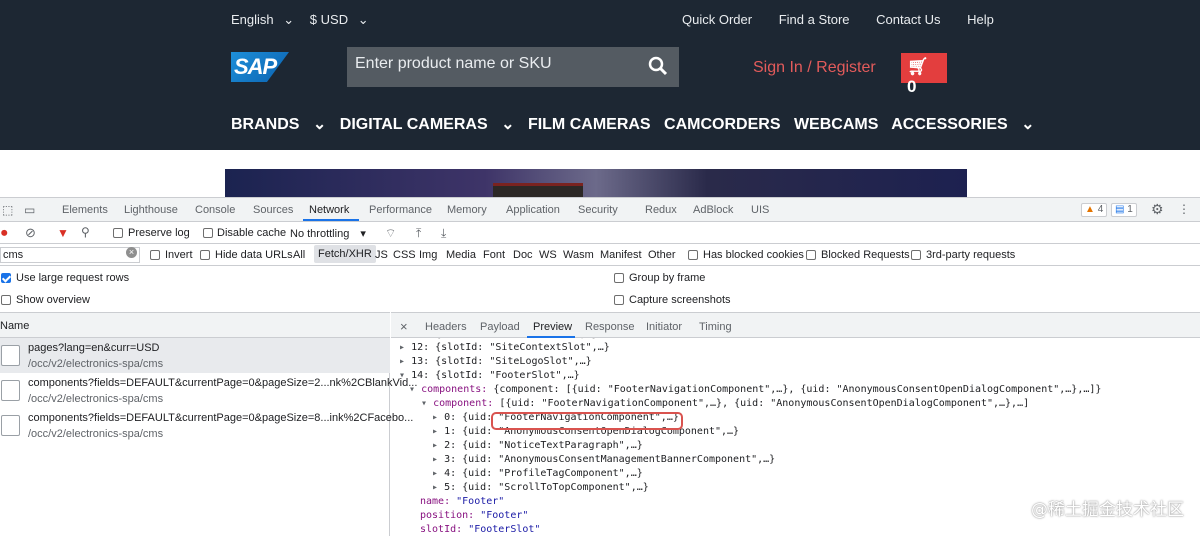 The width and height of the screenshot is (1200, 536). I want to click on nav-webcams: WEBCAMS, so click(836, 124).